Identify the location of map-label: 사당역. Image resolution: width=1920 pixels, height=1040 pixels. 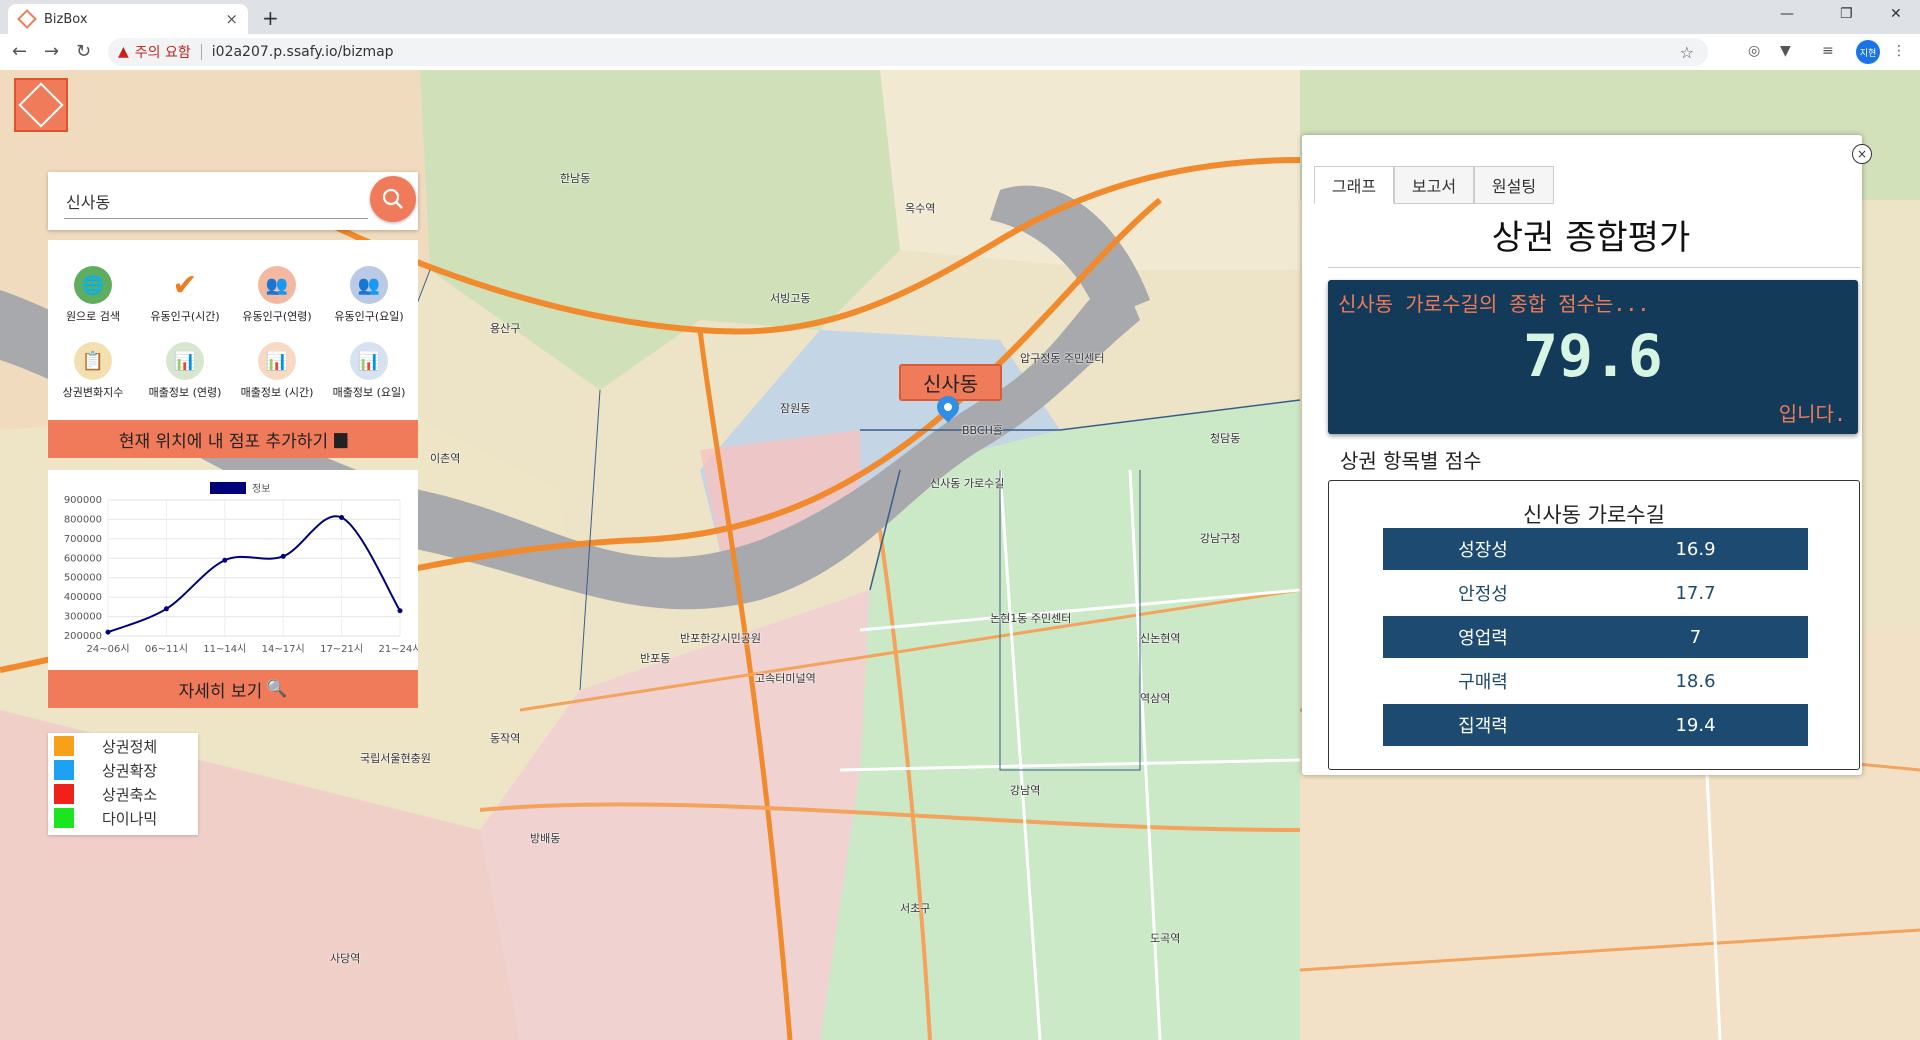
(345, 958).